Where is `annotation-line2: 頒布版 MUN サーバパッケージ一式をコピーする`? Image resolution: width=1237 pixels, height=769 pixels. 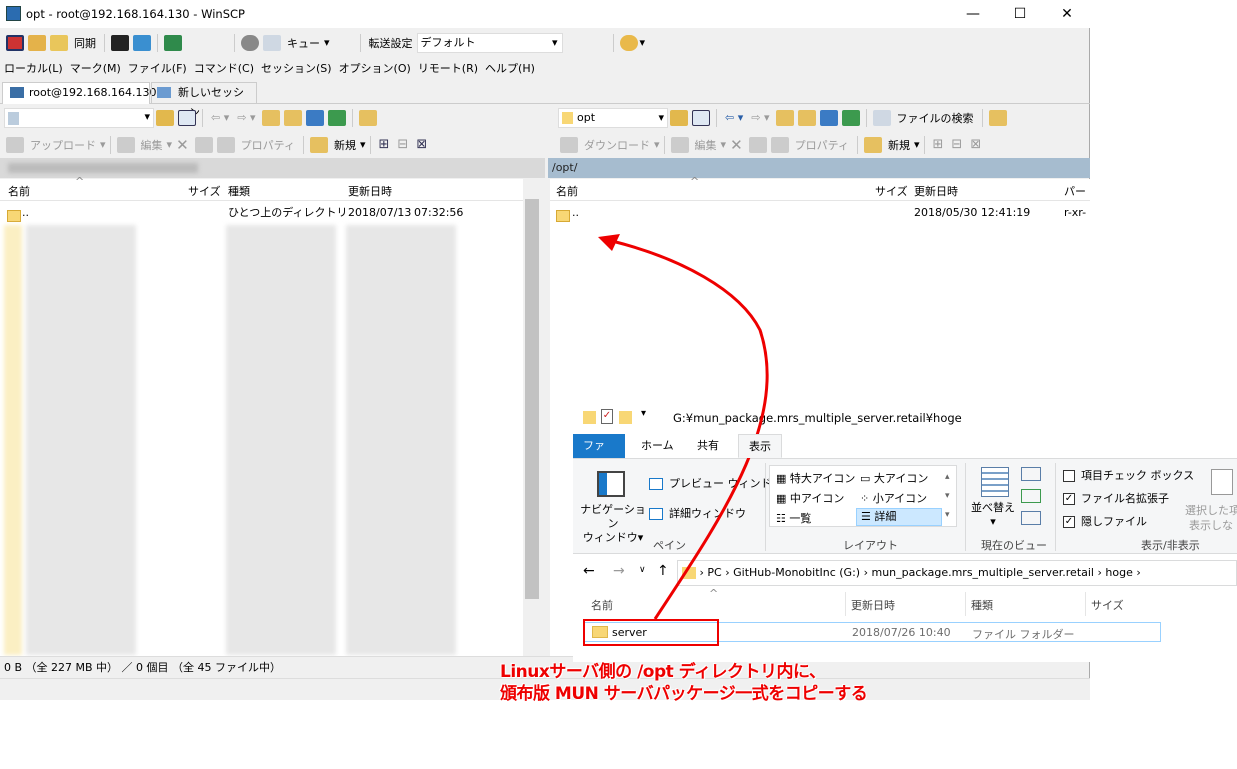 annotation-line2: 頒布版 MUN サーバパッケージ一式をコピーする is located at coordinates (684, 694).